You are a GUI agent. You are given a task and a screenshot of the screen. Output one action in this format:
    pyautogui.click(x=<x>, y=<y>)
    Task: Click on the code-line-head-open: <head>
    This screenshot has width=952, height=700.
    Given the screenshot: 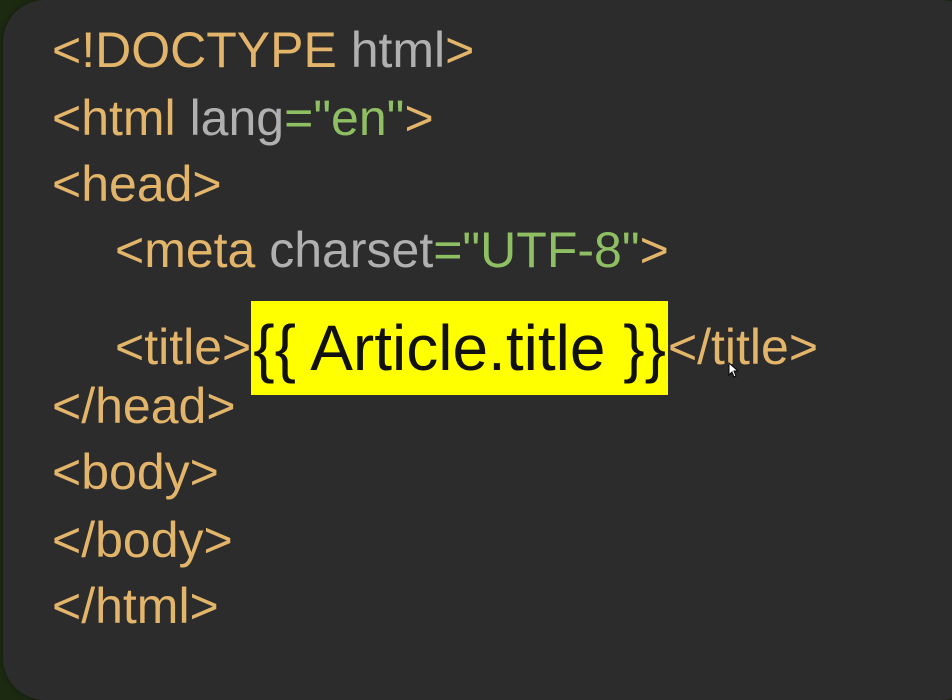 What is the action you would take?
    pyautogui.click(x=137, y=184)
    